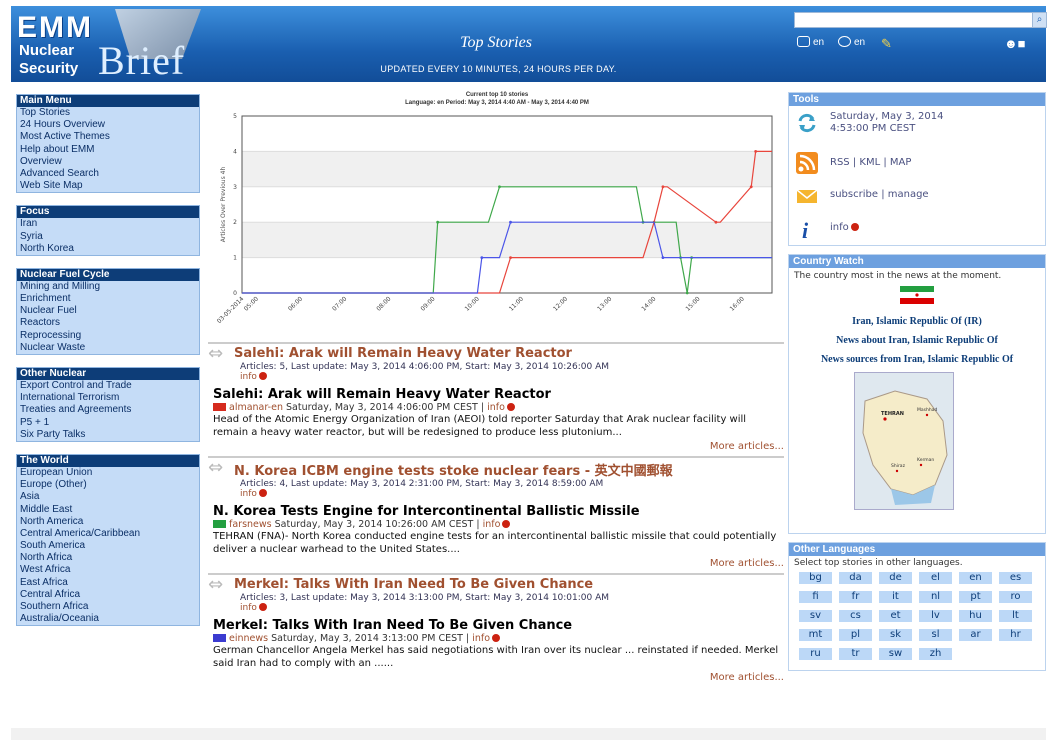  Describe the element at coordinates (108, 558) in the screenshot. I see `menu-item: North Africa` at that location.